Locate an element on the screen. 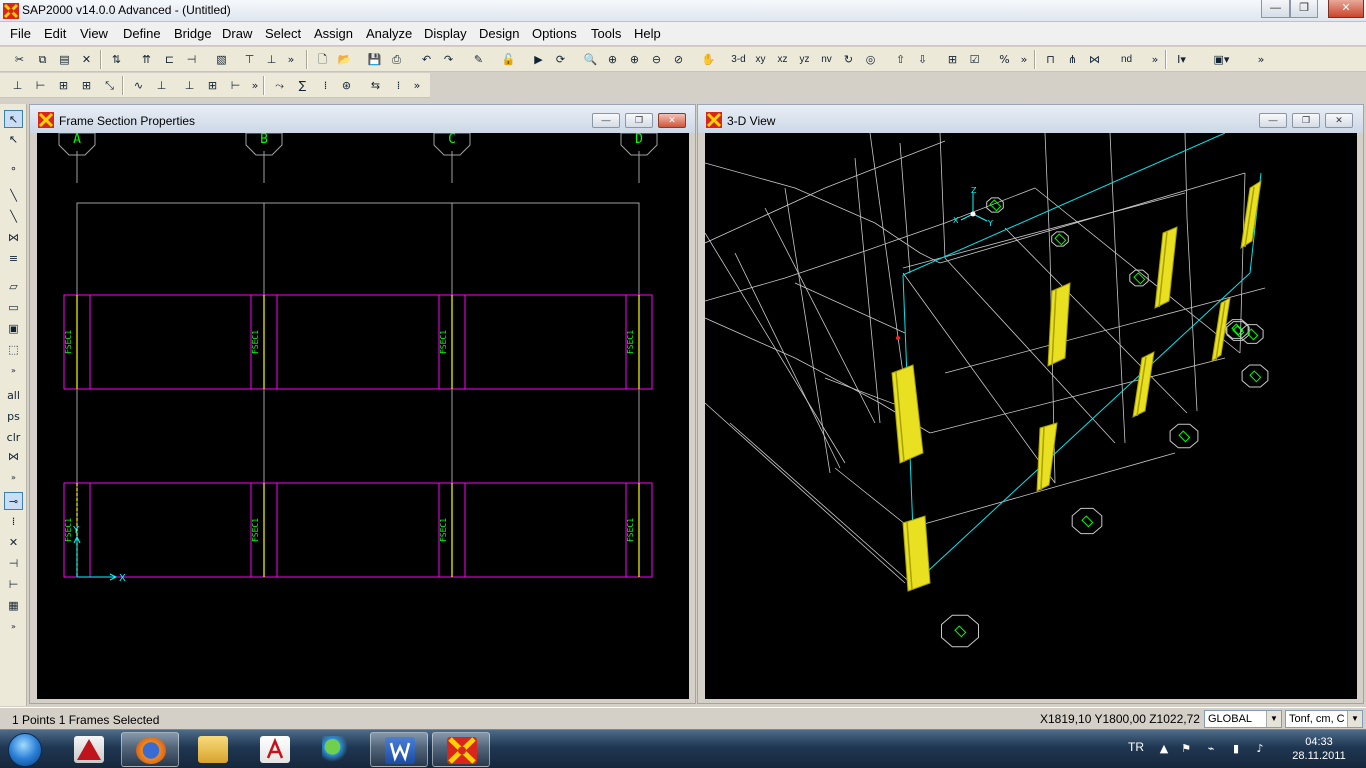  temperature-load-icon: ⊢ is located at coordinates (235, 85).